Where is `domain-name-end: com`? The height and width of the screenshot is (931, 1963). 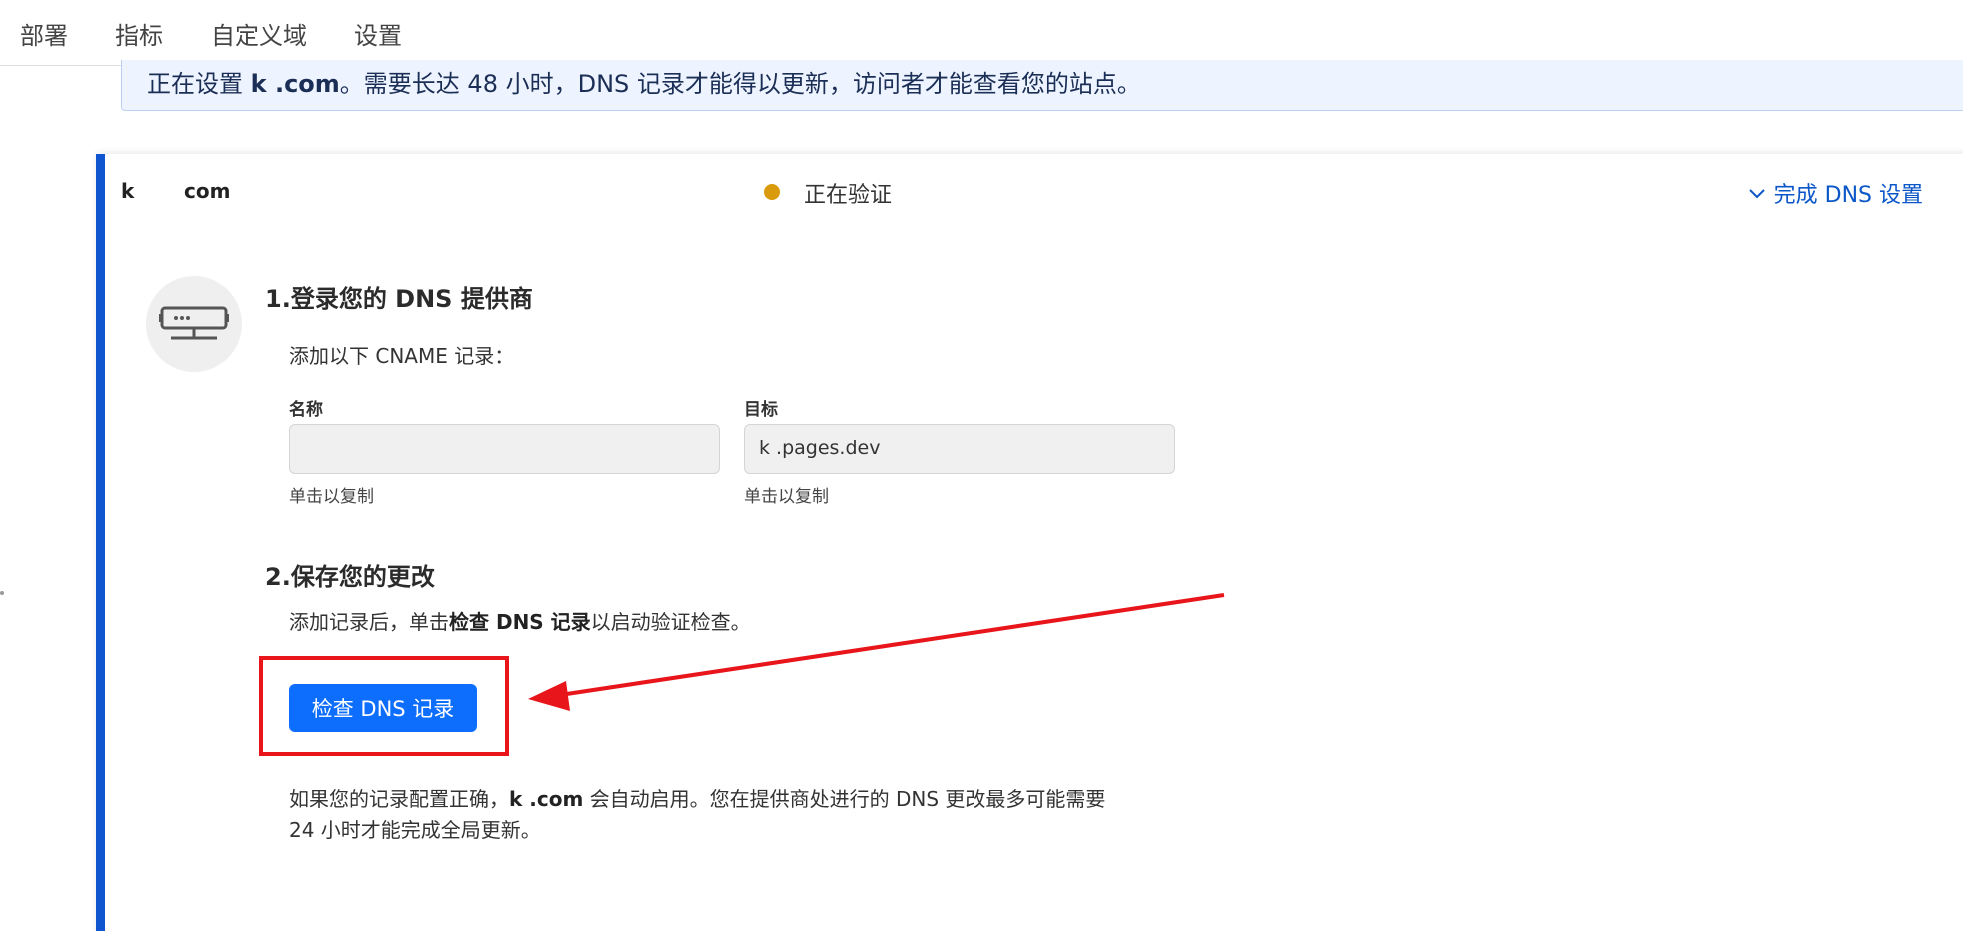
domain-name-end: com is located at coordinates (207, 191).